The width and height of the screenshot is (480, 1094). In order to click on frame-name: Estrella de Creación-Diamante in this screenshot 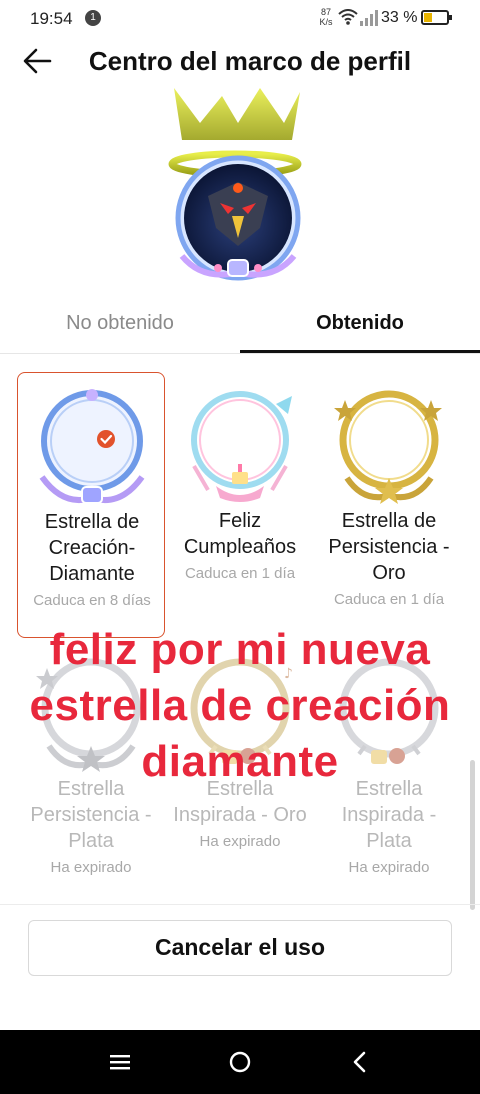, I will do `click(92, 548)`.